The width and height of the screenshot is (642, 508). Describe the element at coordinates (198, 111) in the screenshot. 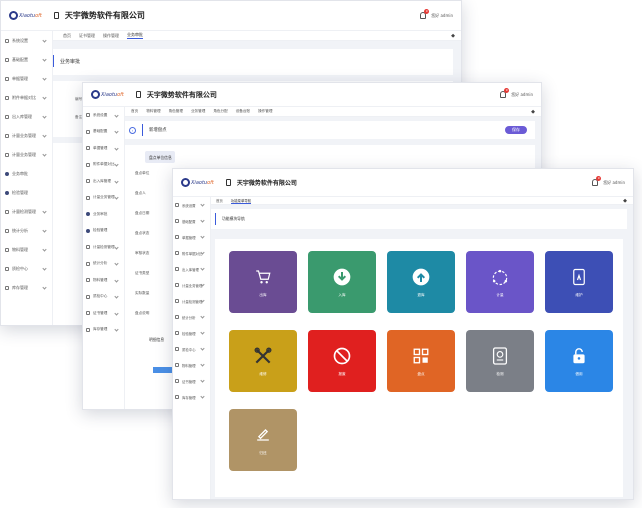

I see `tab-item: 业务管理` at that location.